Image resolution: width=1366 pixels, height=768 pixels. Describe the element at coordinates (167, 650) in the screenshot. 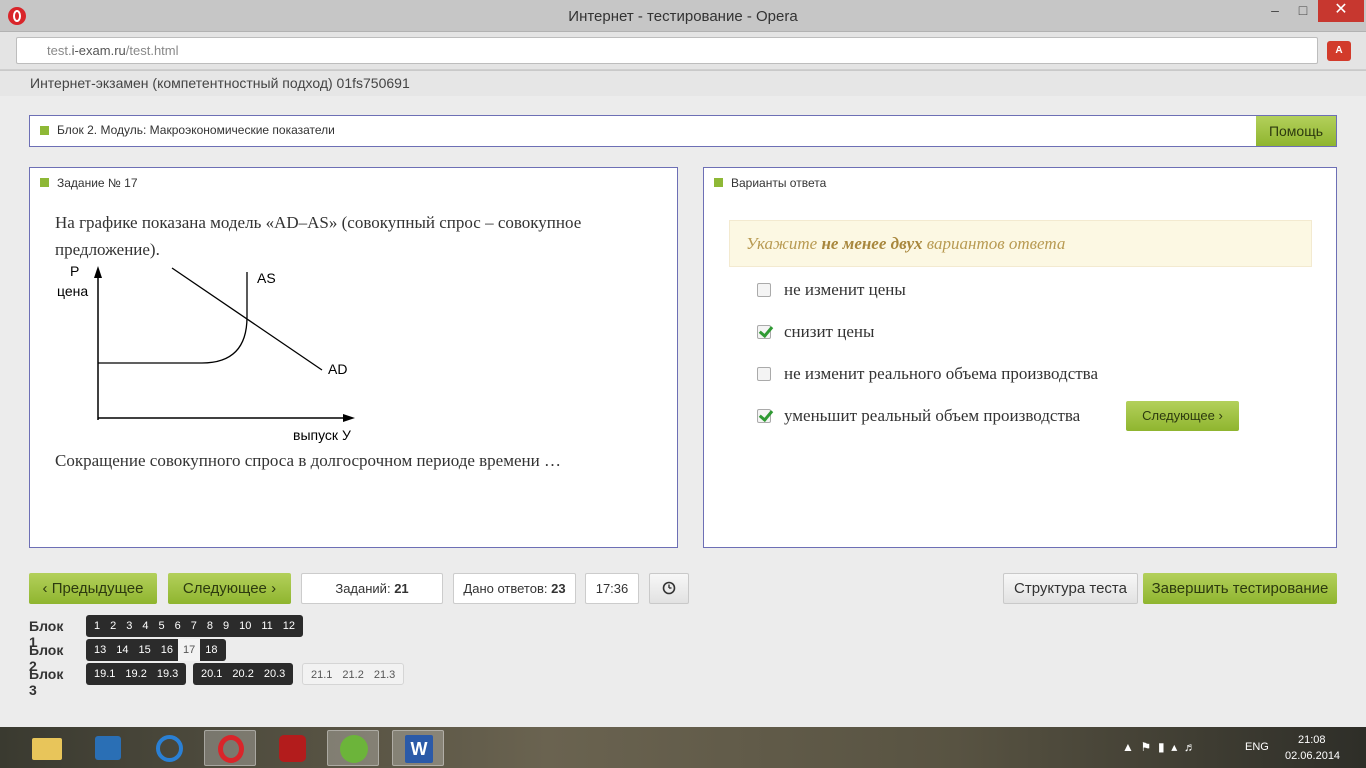

I see `nav-number: 16` at that location.